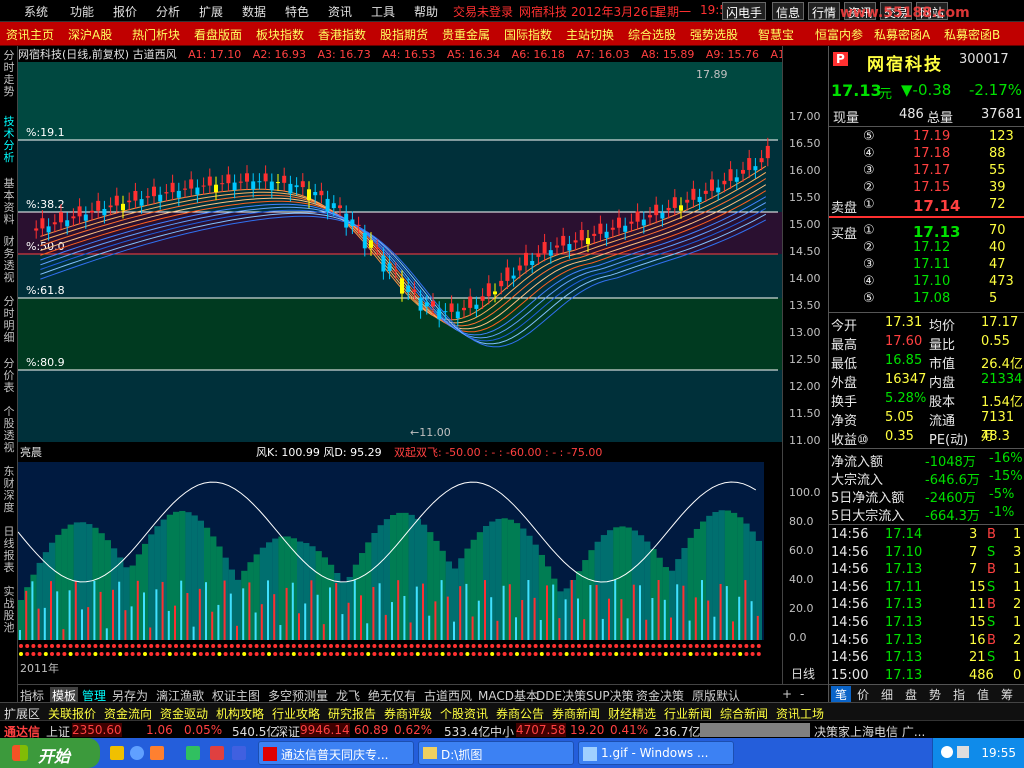 This screenshot has width=1024, height=768. I want to click on tab-stock-pool: 实战股池, so click(9, 610).